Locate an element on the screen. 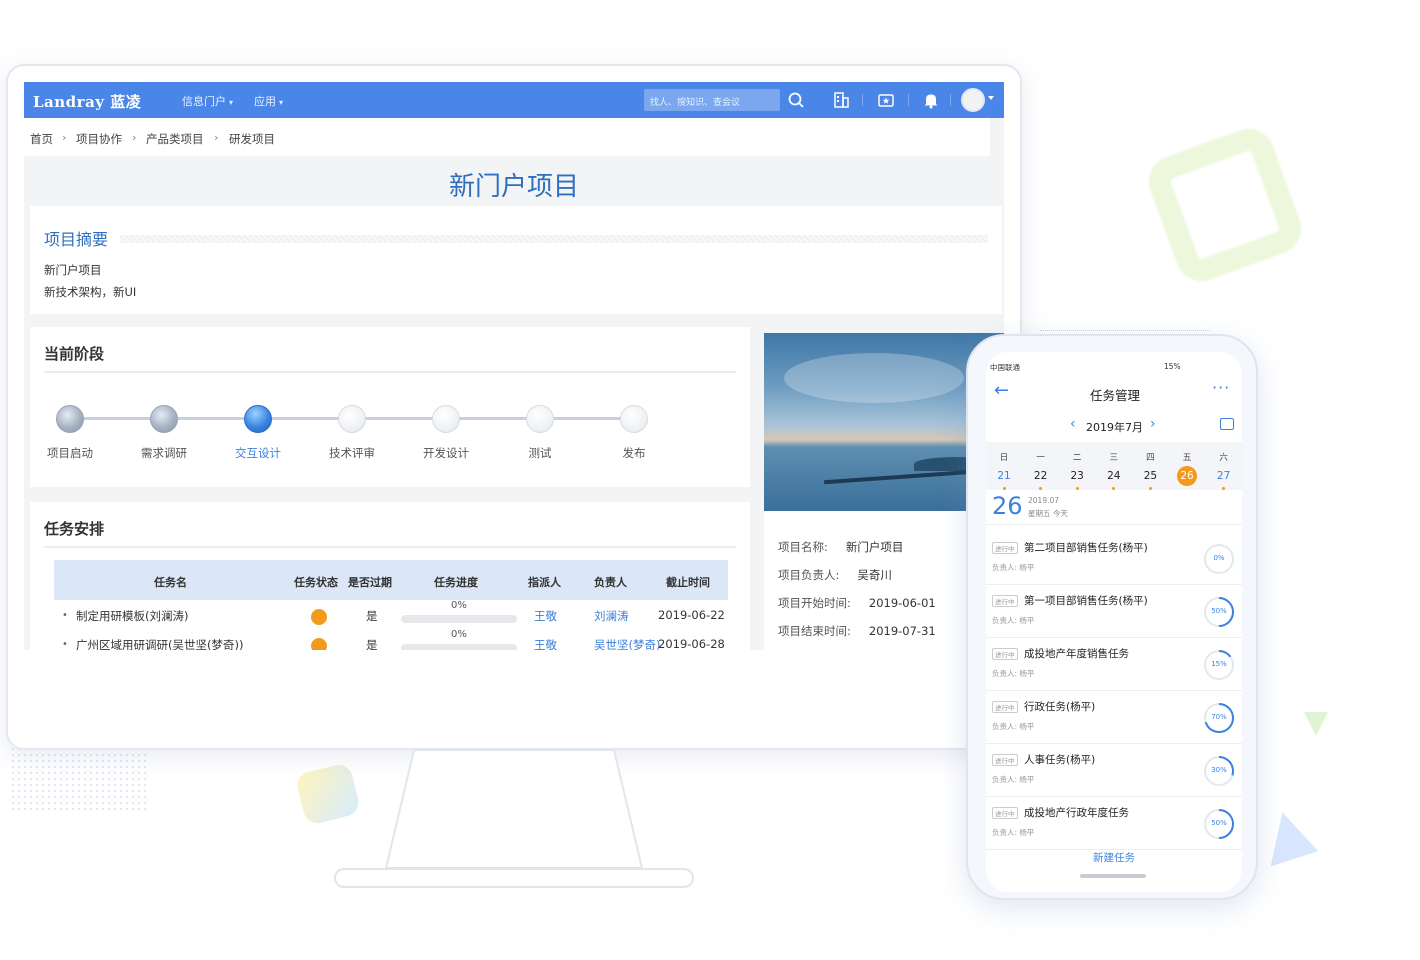 The width and height of the screenshot is (1420, 960). search-input: 找人、搜知识、查会议 is located at coordinates (712, 100).